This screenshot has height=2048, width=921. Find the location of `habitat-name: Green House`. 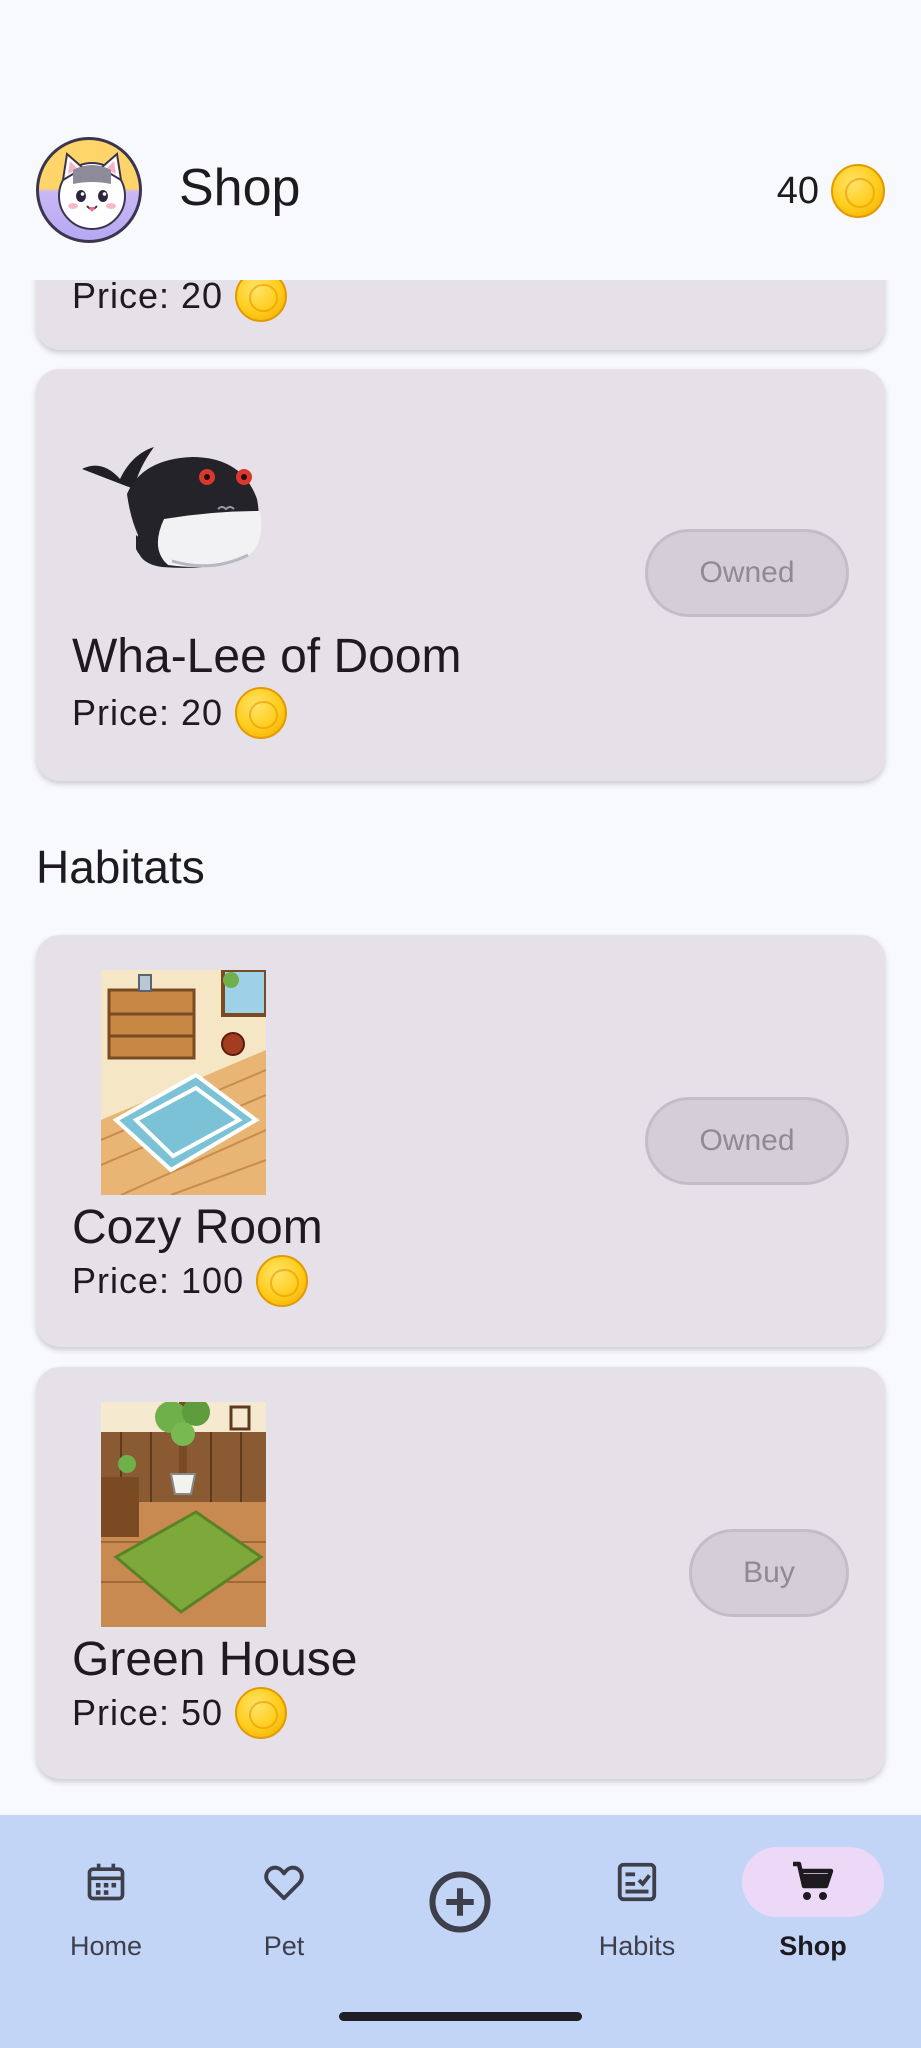

habitat-name: Green House is located at coordinates (215, 1659).